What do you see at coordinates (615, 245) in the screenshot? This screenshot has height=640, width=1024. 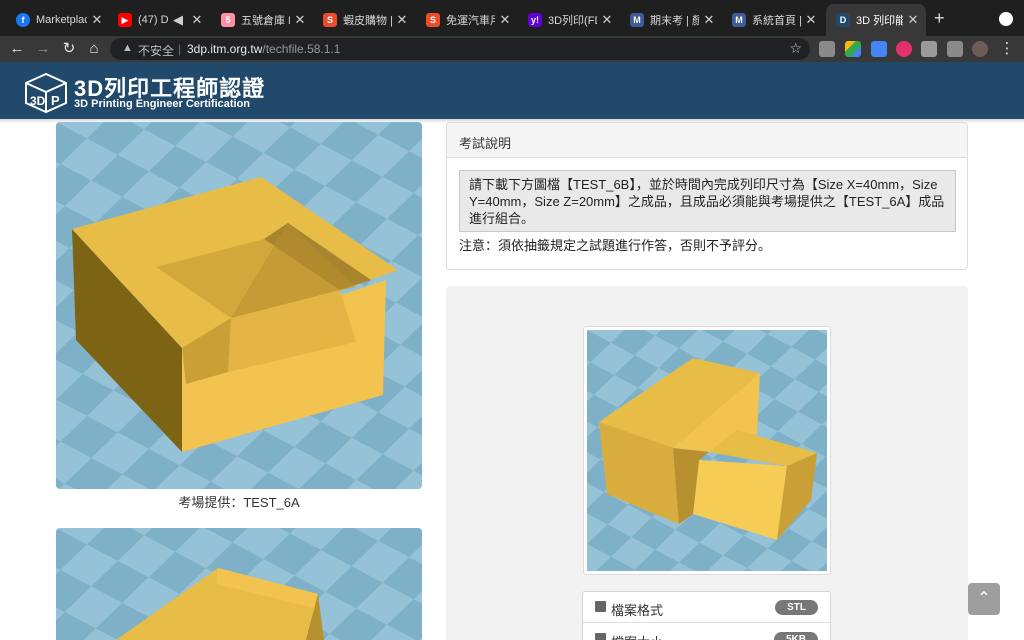 I see `exam-note-text: 注意：須依抽籤規定之試題進行作答，否則不予評分。` at bounding box center [615, 245].